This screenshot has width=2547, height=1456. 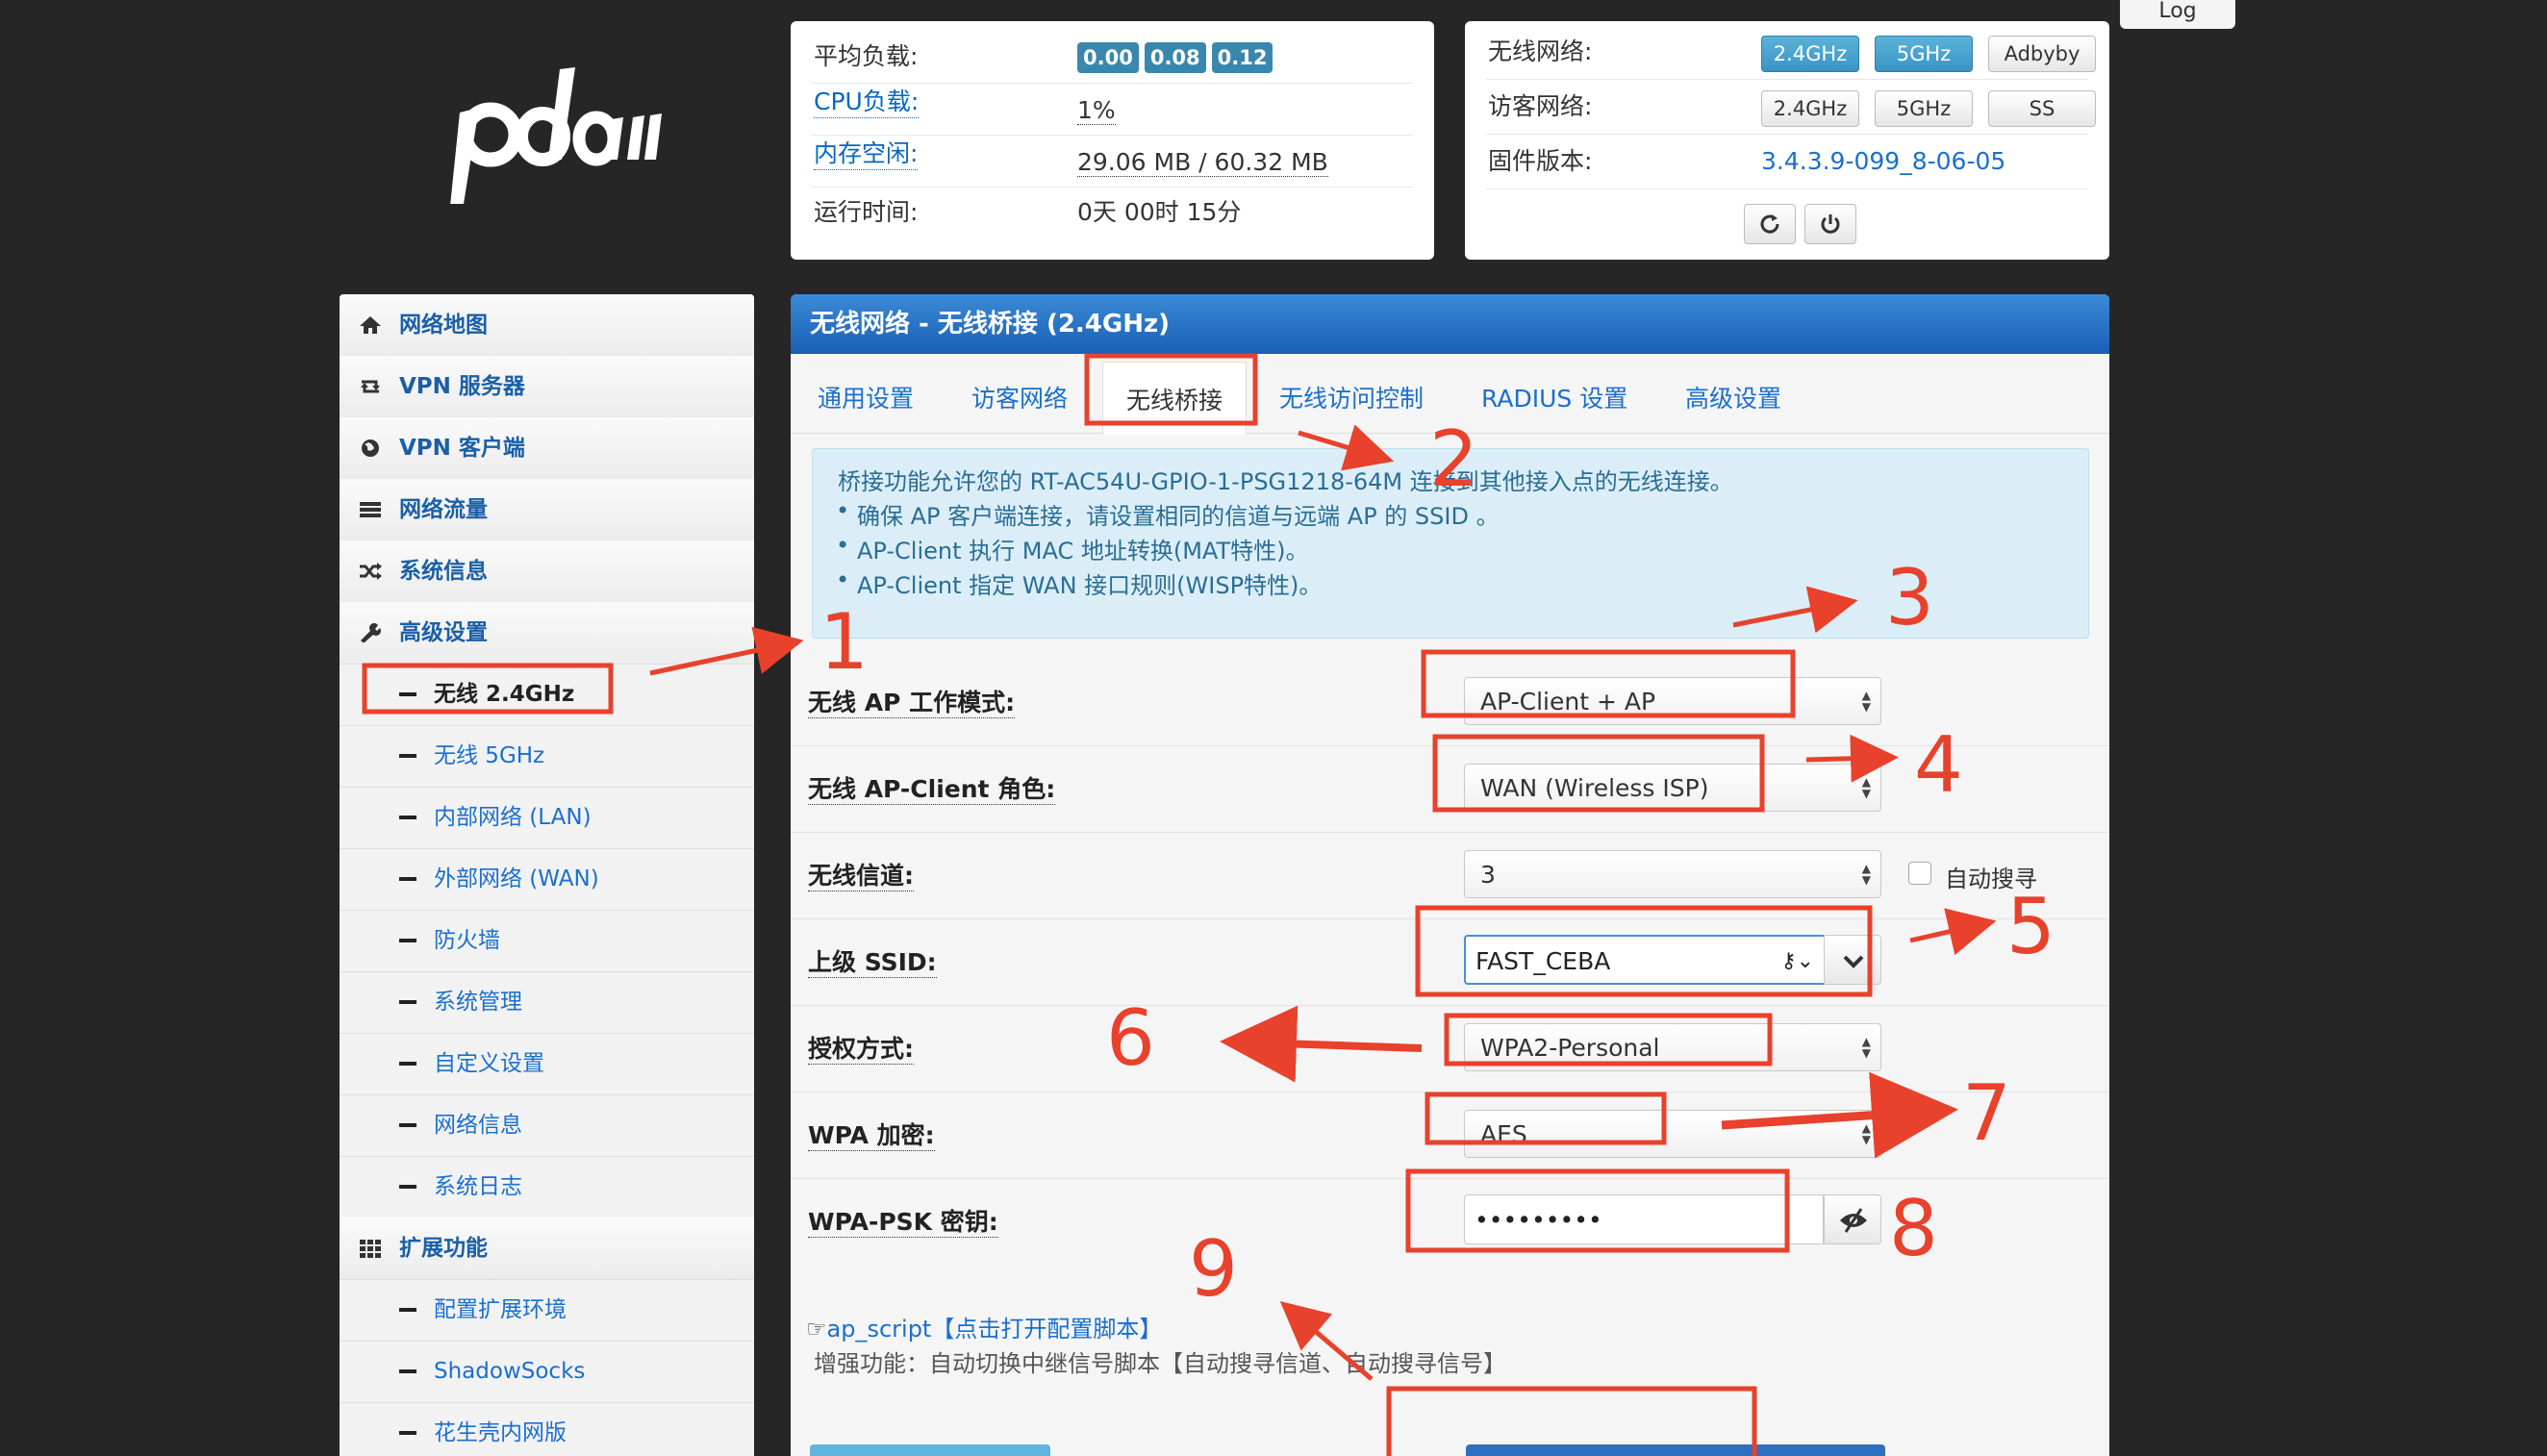 I want to click on sidebar-item-ext-env: 配置扩展环境, so click(x=547, y=1311).